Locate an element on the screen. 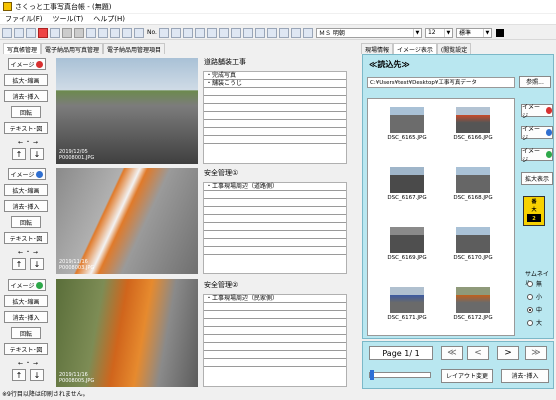 This screenshot has width=556, height=400. next-page-button: > is located at coordinates (508, 353).